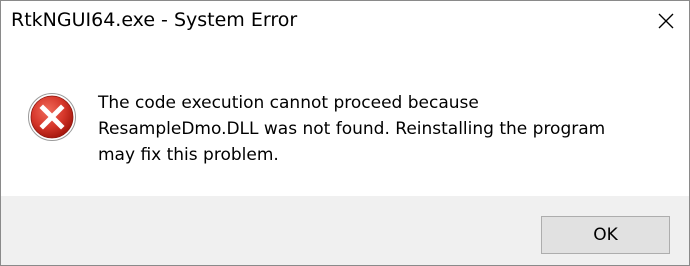 The height and width of the screenshot is (266, 690). I want to click on window-title: RtkNGUI64.exe - System Error, so click(154, 20).